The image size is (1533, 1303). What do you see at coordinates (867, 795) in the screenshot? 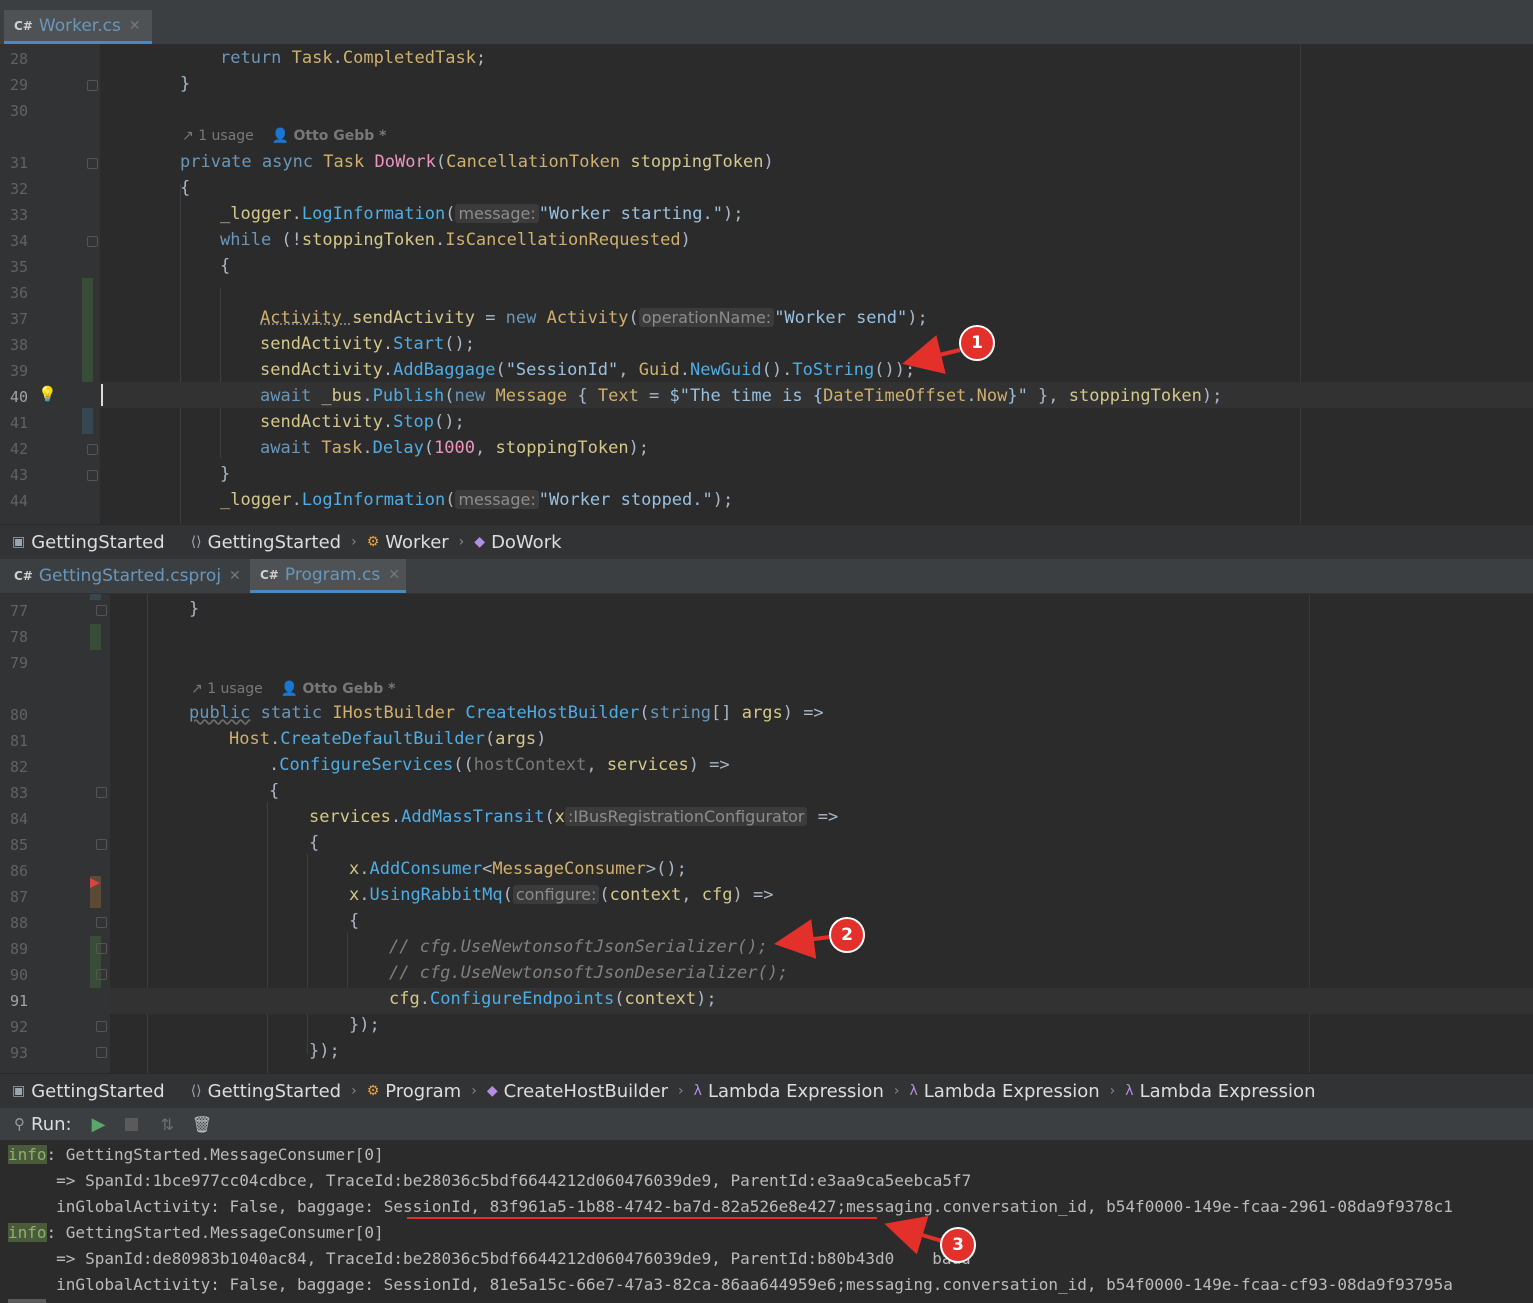
I see `annotation-arrows` at bounding box center [867, 795].